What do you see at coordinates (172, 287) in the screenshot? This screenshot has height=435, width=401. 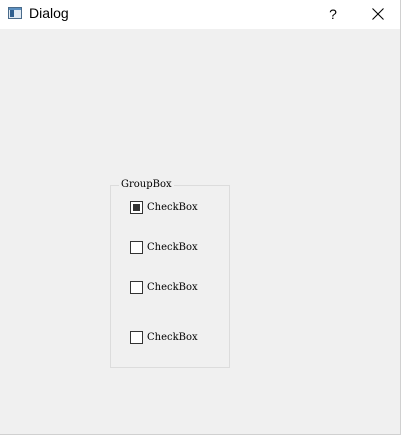 I see `checkbox-3-label: CheckBox` at bounding box center [172, 287].